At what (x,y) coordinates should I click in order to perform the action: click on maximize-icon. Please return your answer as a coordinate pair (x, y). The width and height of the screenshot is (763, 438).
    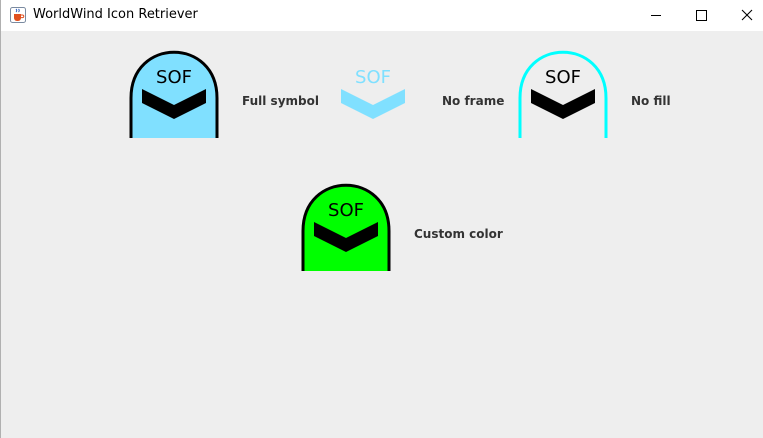
    Looking at the image, I should click on (701, 15).